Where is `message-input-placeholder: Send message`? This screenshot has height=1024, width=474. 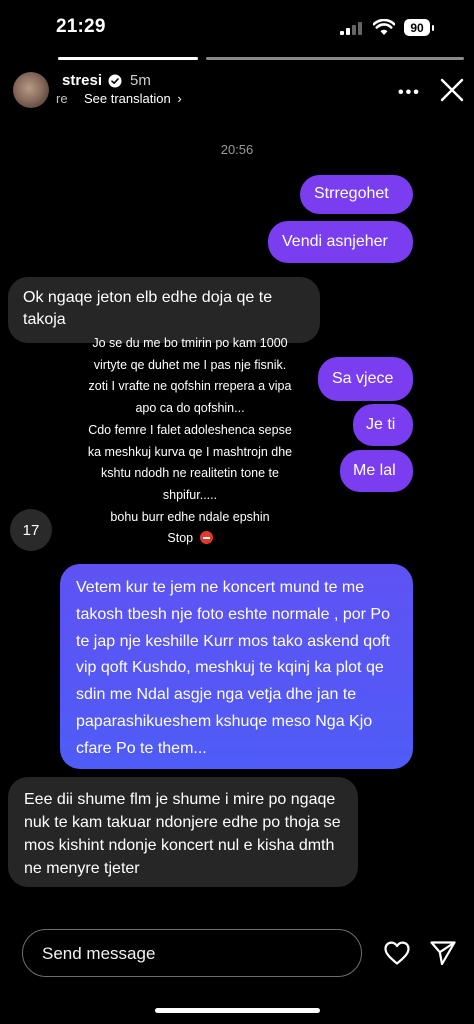
message-input-placeholder: Send message is located at coordinates (99, 953).